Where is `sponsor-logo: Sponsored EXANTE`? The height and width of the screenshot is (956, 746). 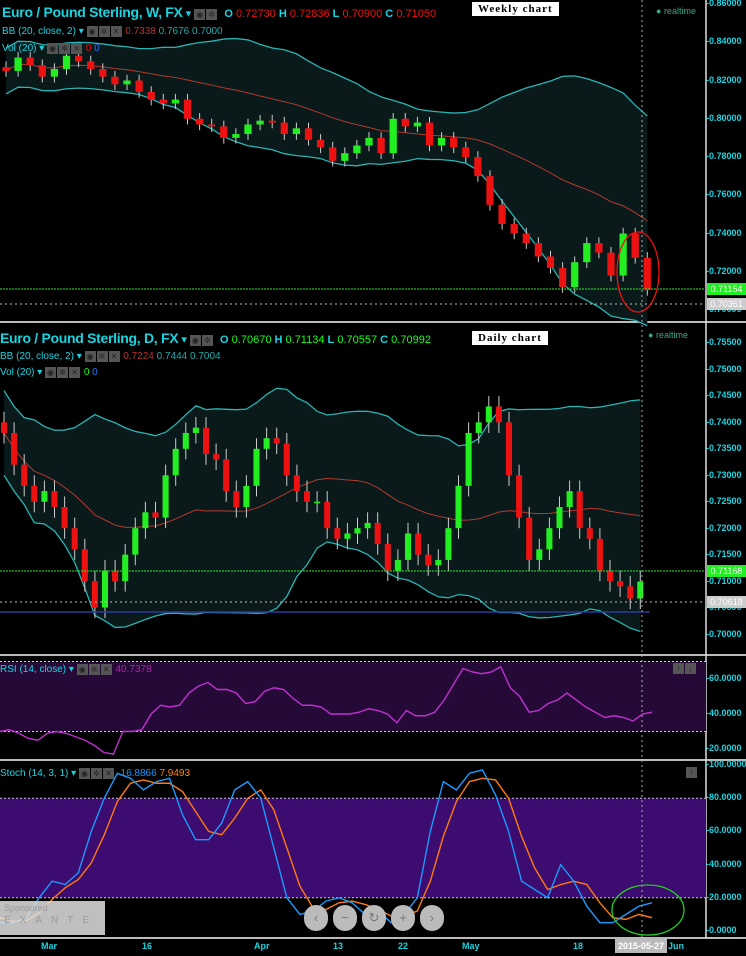 sponsor-logo: Sponsored EXANTE is located at coordinates (52, 918).